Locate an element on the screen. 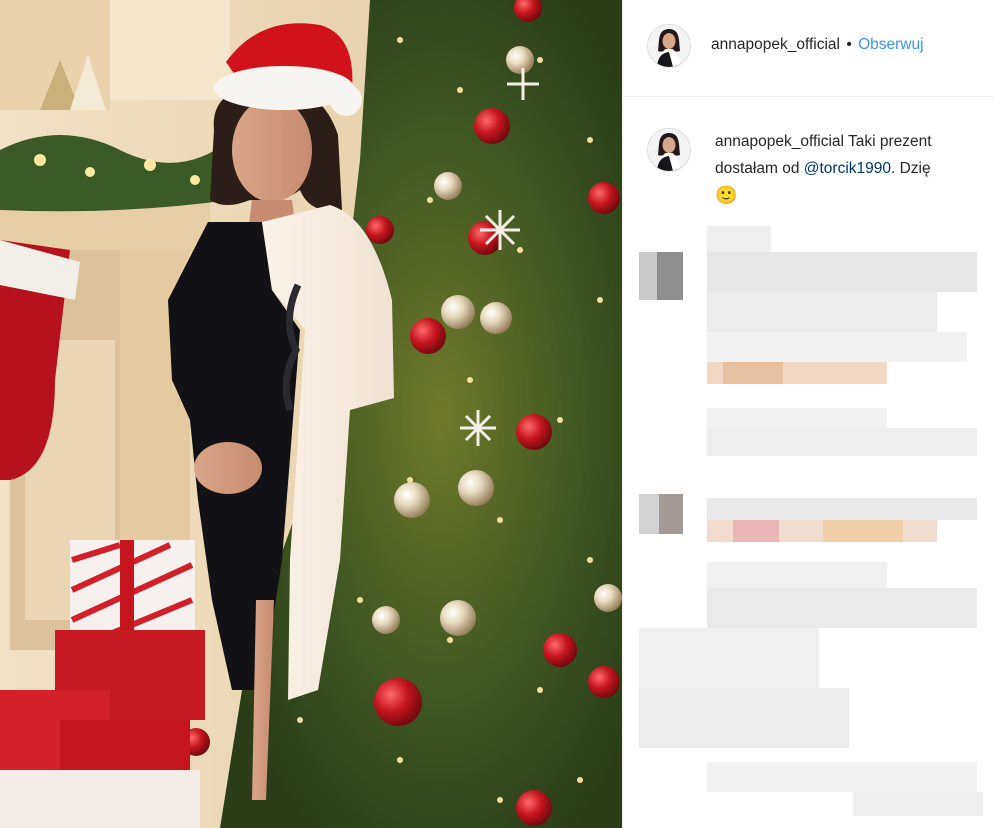  caption-text-3: . Dzię is located at coordinates (911, 168).